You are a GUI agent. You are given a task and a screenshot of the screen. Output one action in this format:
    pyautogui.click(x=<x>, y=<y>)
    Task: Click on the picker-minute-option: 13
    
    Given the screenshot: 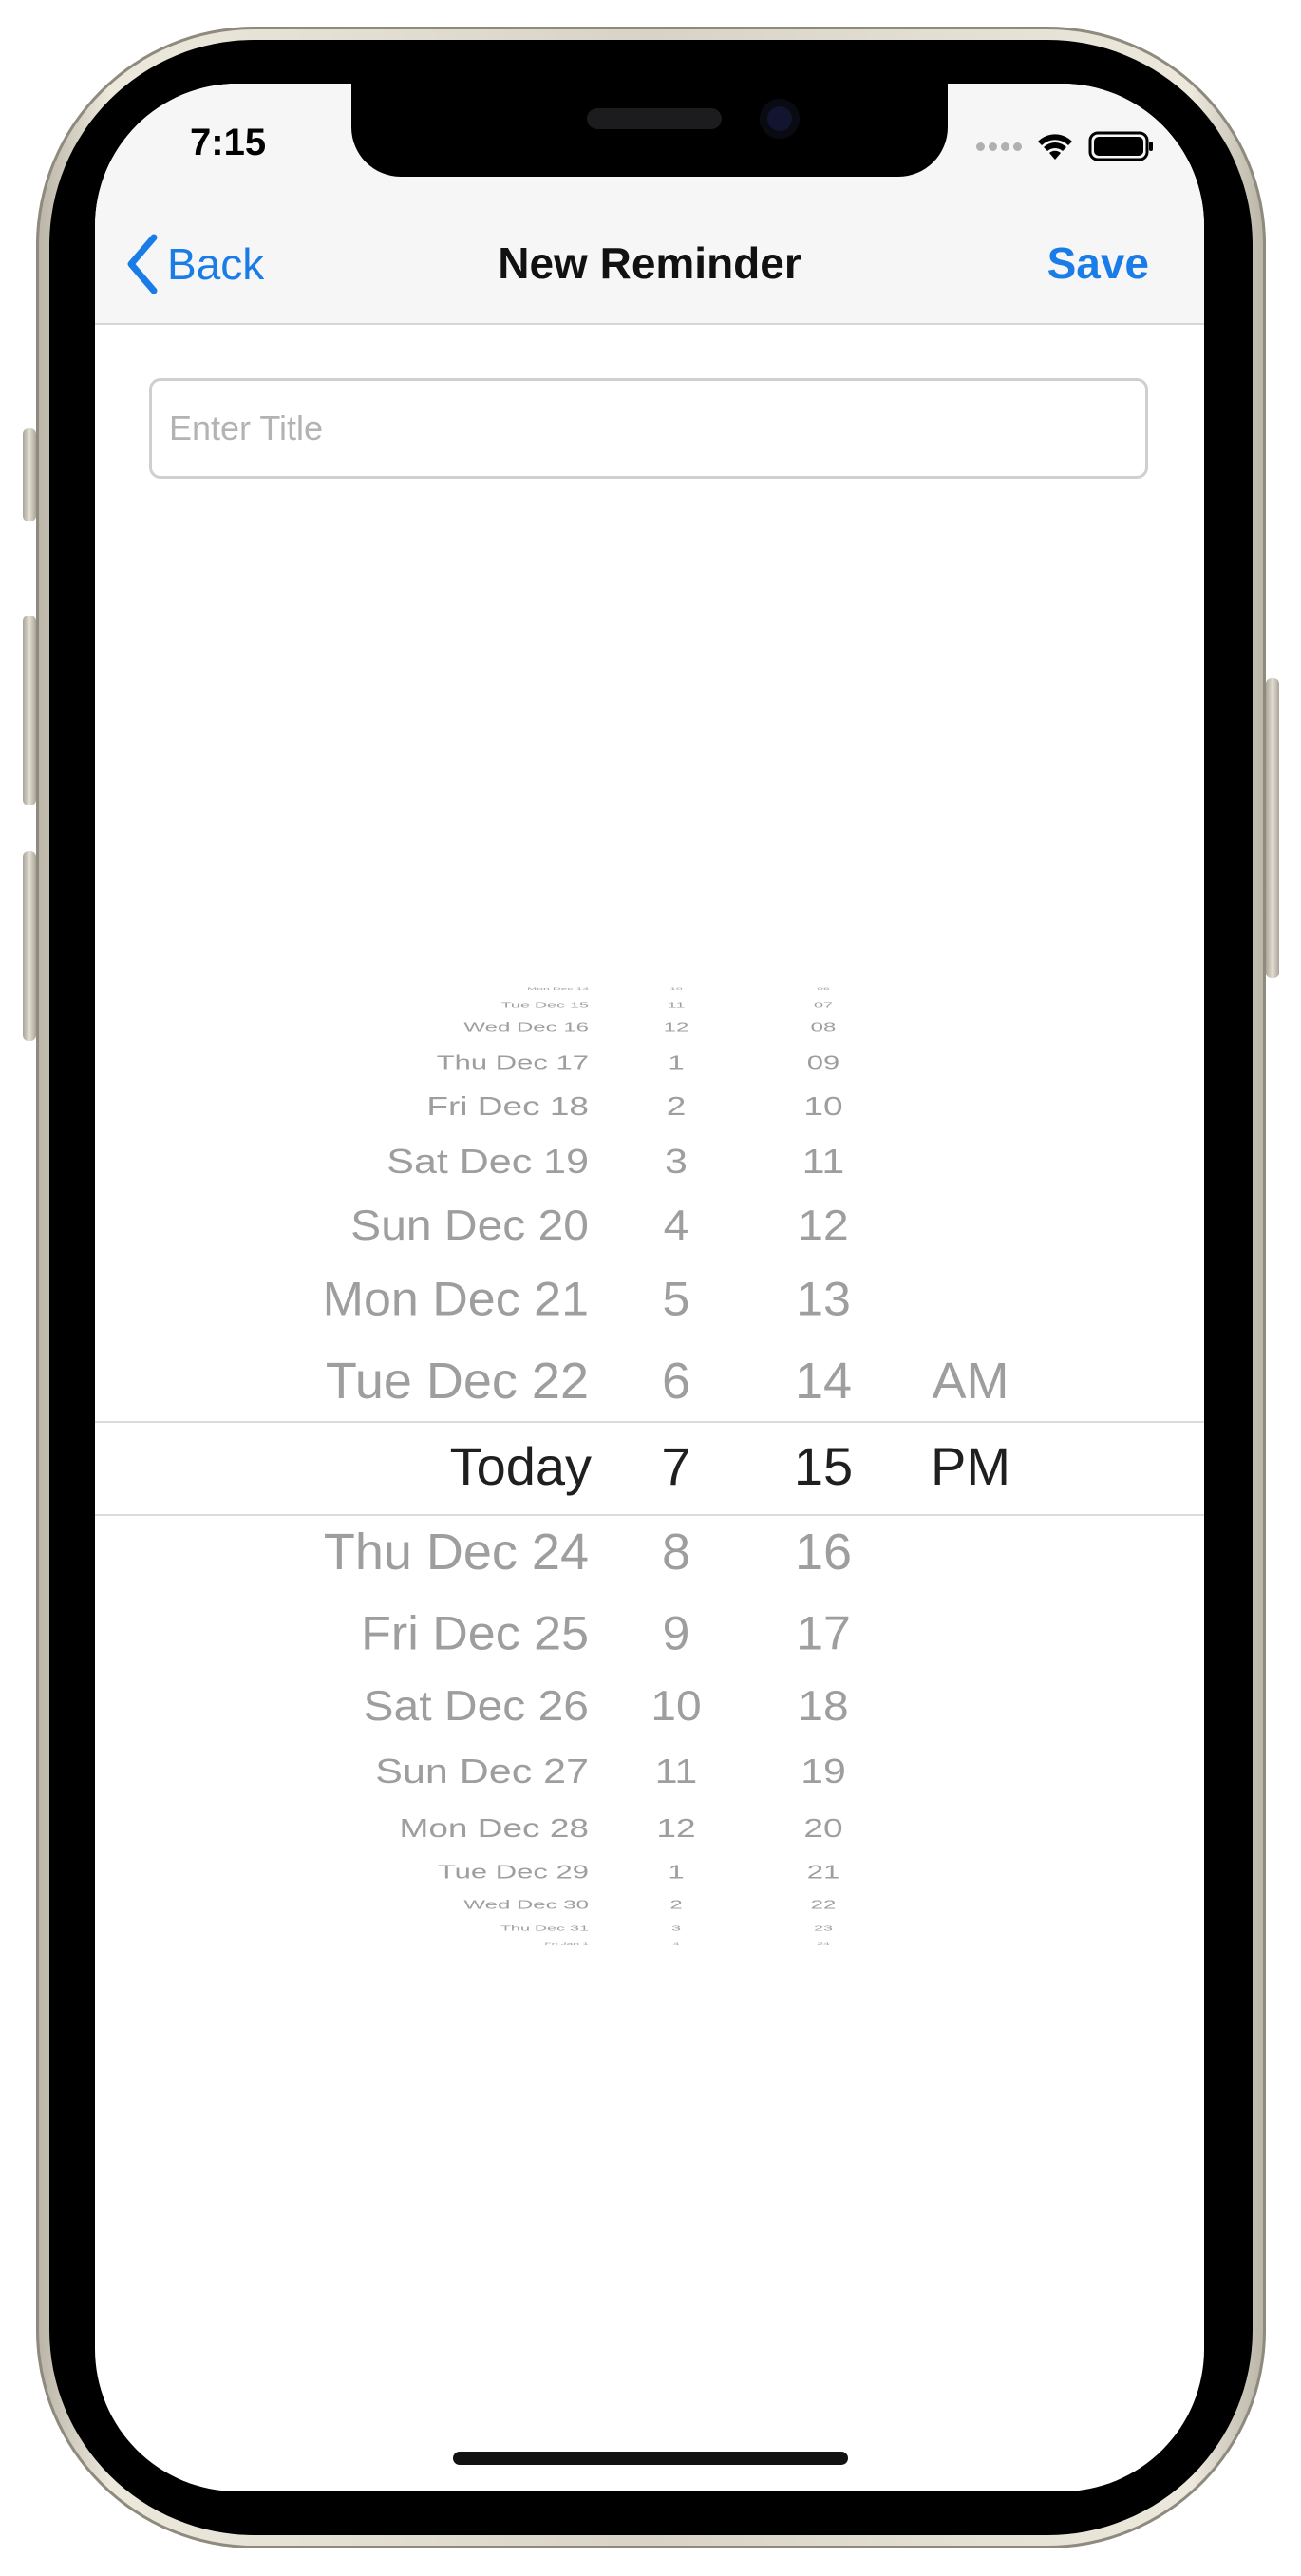 What is the action you would take?
    pyautogui.click(x=823, y=1299)
    